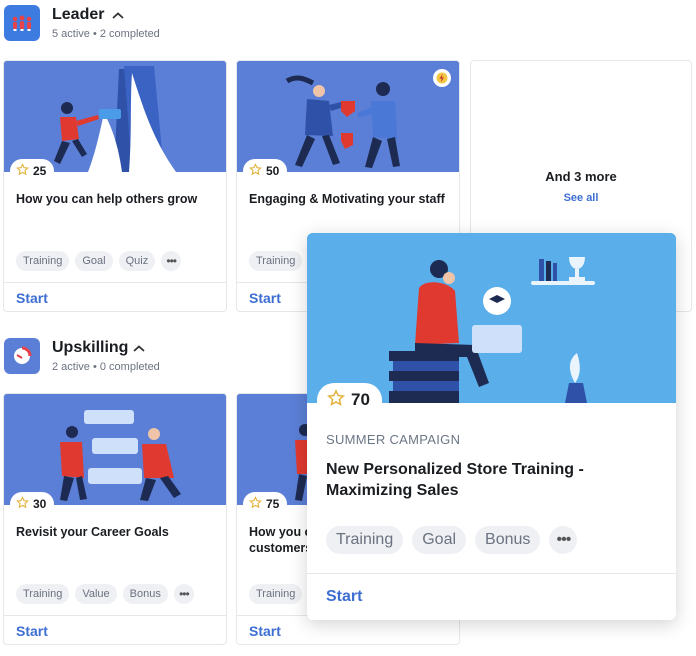 The width and height of the screenshot is (696, 656). I want to click on section-subtitle: 5 active • 2 completed, so click(106, 34).